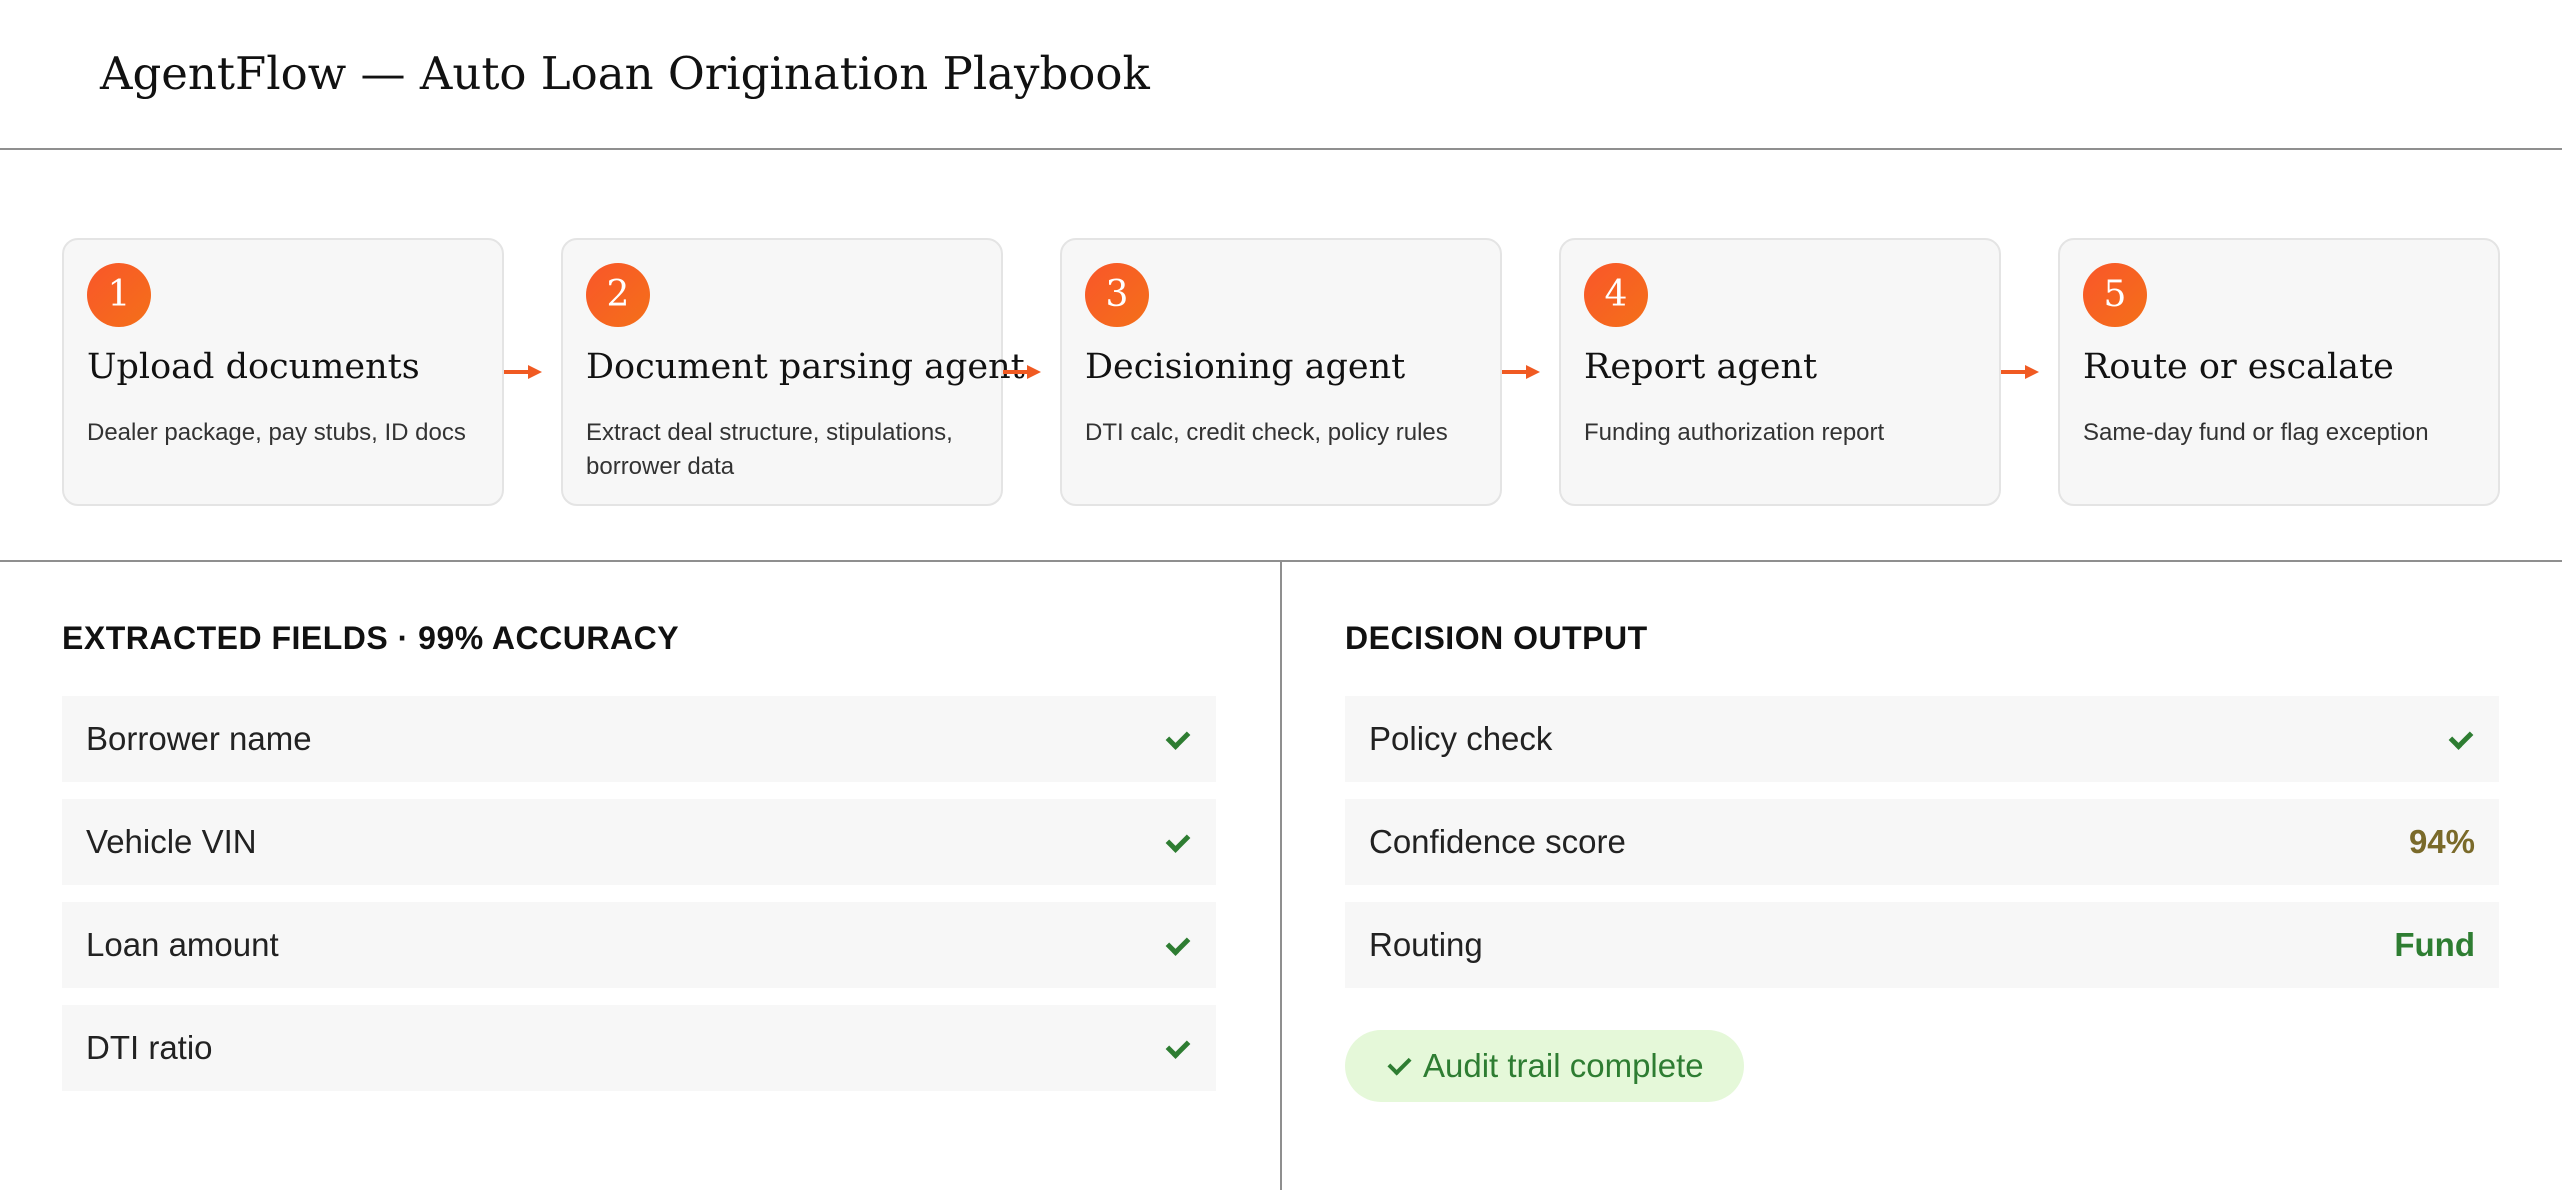 The width and height of the screenshot is (2562, 1190). I want to click on step-description: Same-day fund or flag exception, so click(2256, 432).